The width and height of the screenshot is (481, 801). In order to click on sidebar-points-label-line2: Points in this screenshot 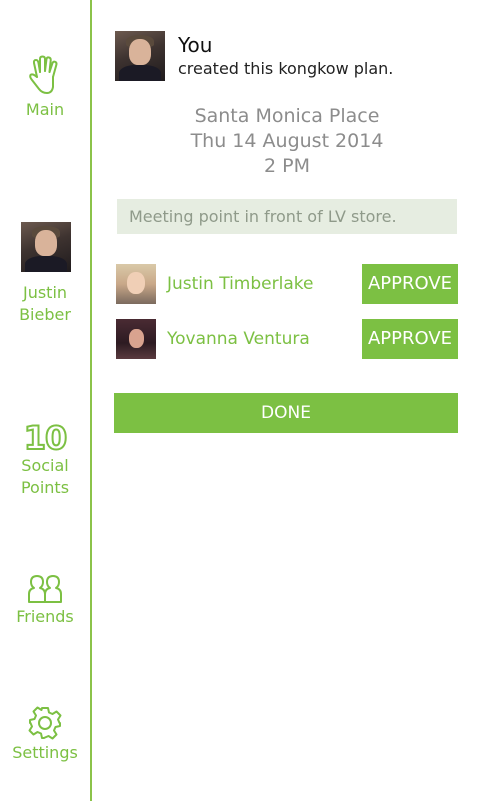, I will do `click(45, 487)`.